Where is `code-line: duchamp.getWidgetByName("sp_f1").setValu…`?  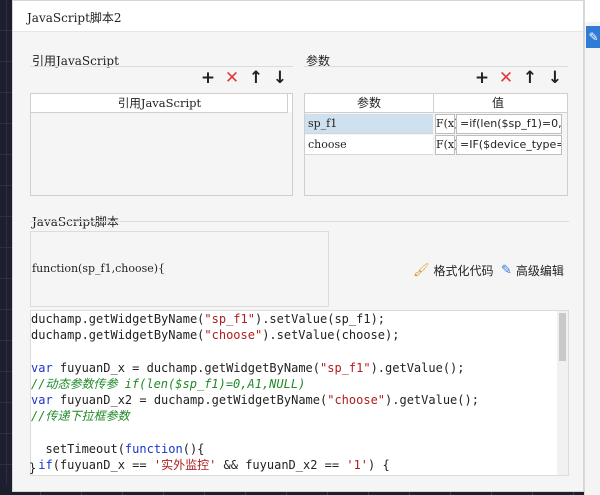 code-line: duchamp.getWidgetByName("sp_f1").setValu… is located at coordinates (208, 319).